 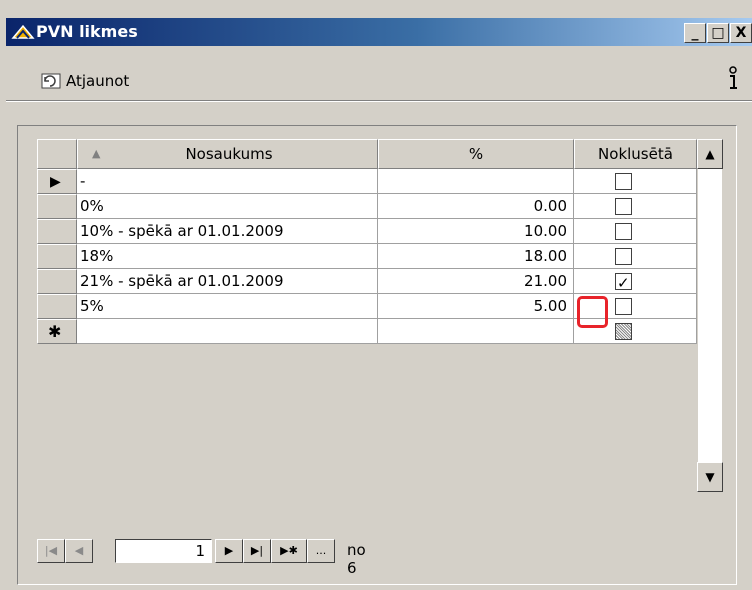 I want to click on close-button: X, so click(x=741, y=33).